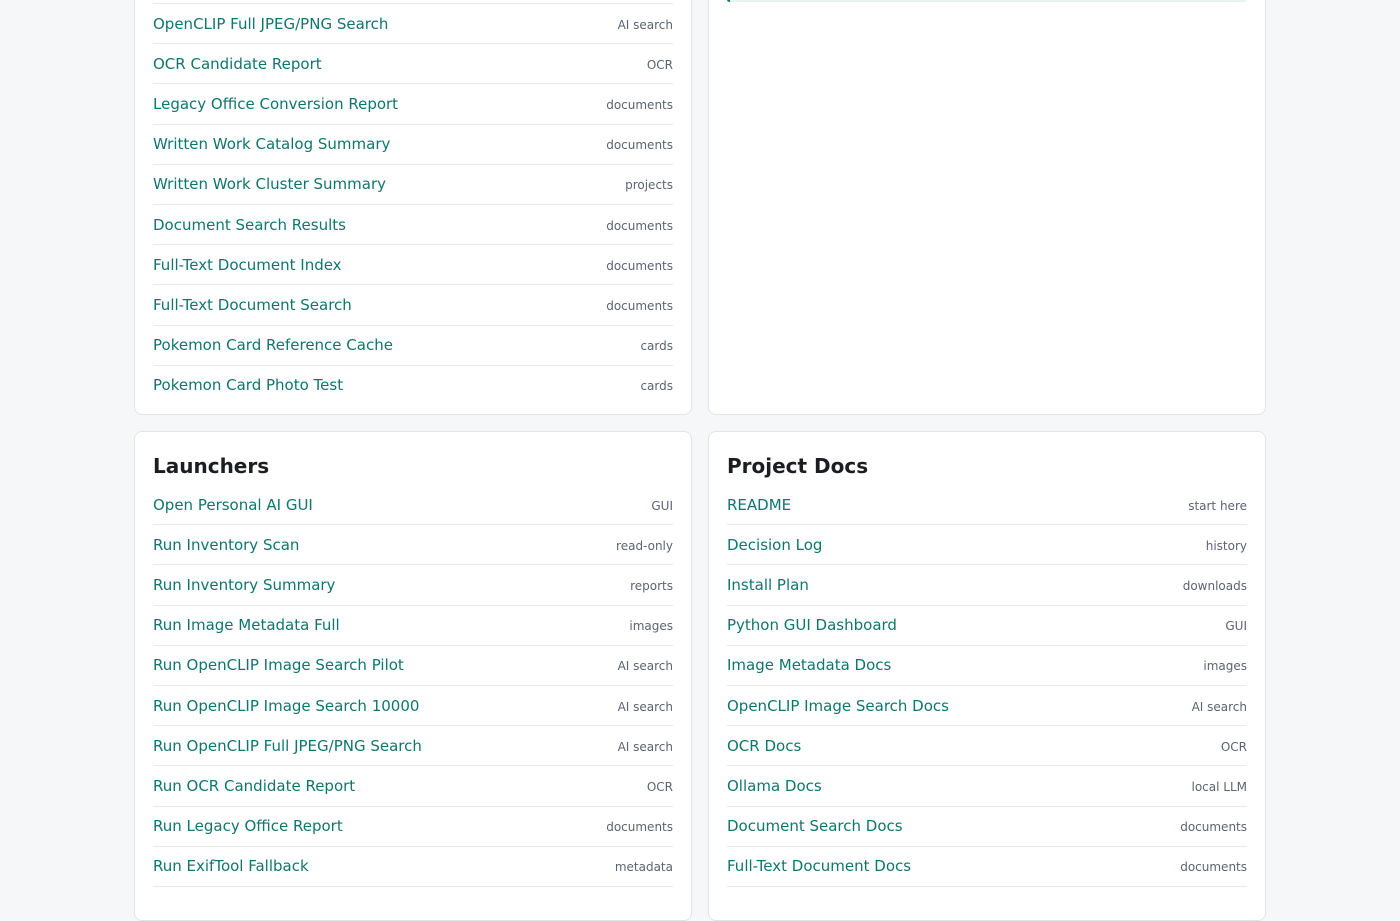 Image resolution: width=1400 pixels, height=921 pixels. I want to click on report-link: Full-Text Document Index, so click(247, 265).